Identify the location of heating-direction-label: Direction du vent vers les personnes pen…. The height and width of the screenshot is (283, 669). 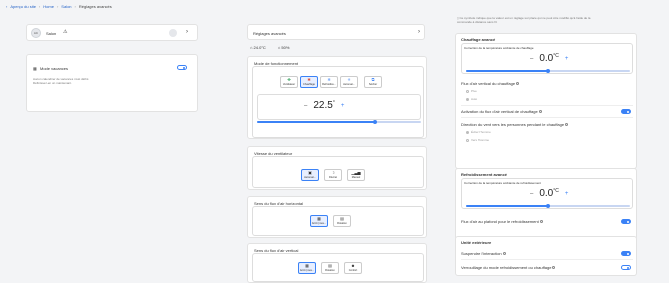
(515, 124).